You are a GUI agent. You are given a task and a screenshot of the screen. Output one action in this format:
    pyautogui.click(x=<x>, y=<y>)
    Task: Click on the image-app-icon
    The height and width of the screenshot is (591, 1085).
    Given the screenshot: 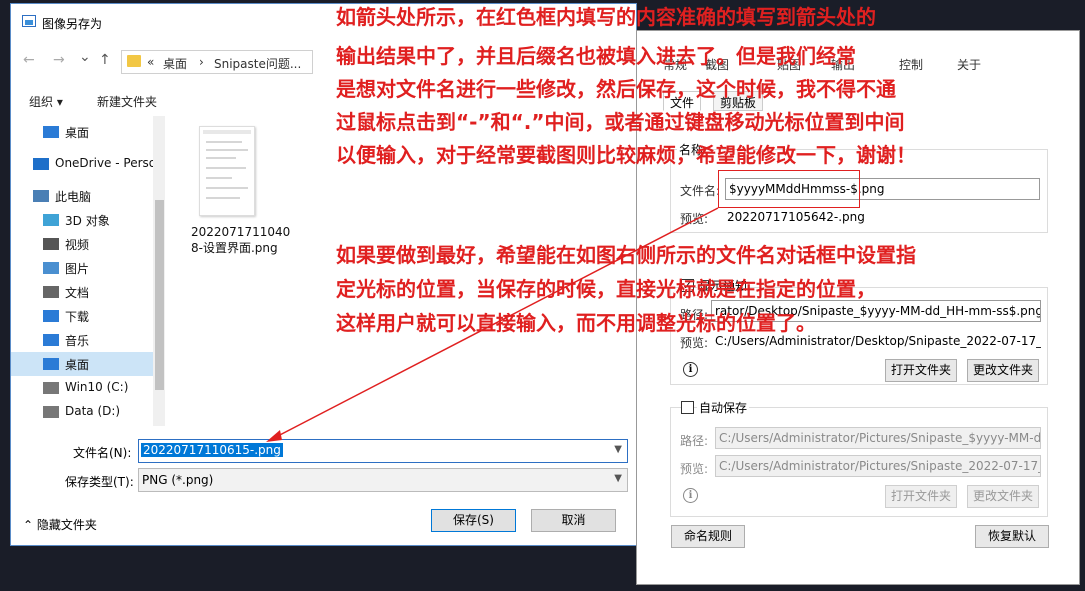 What is the action you would take?
    pyautogui.click(x=29, y=21)
    